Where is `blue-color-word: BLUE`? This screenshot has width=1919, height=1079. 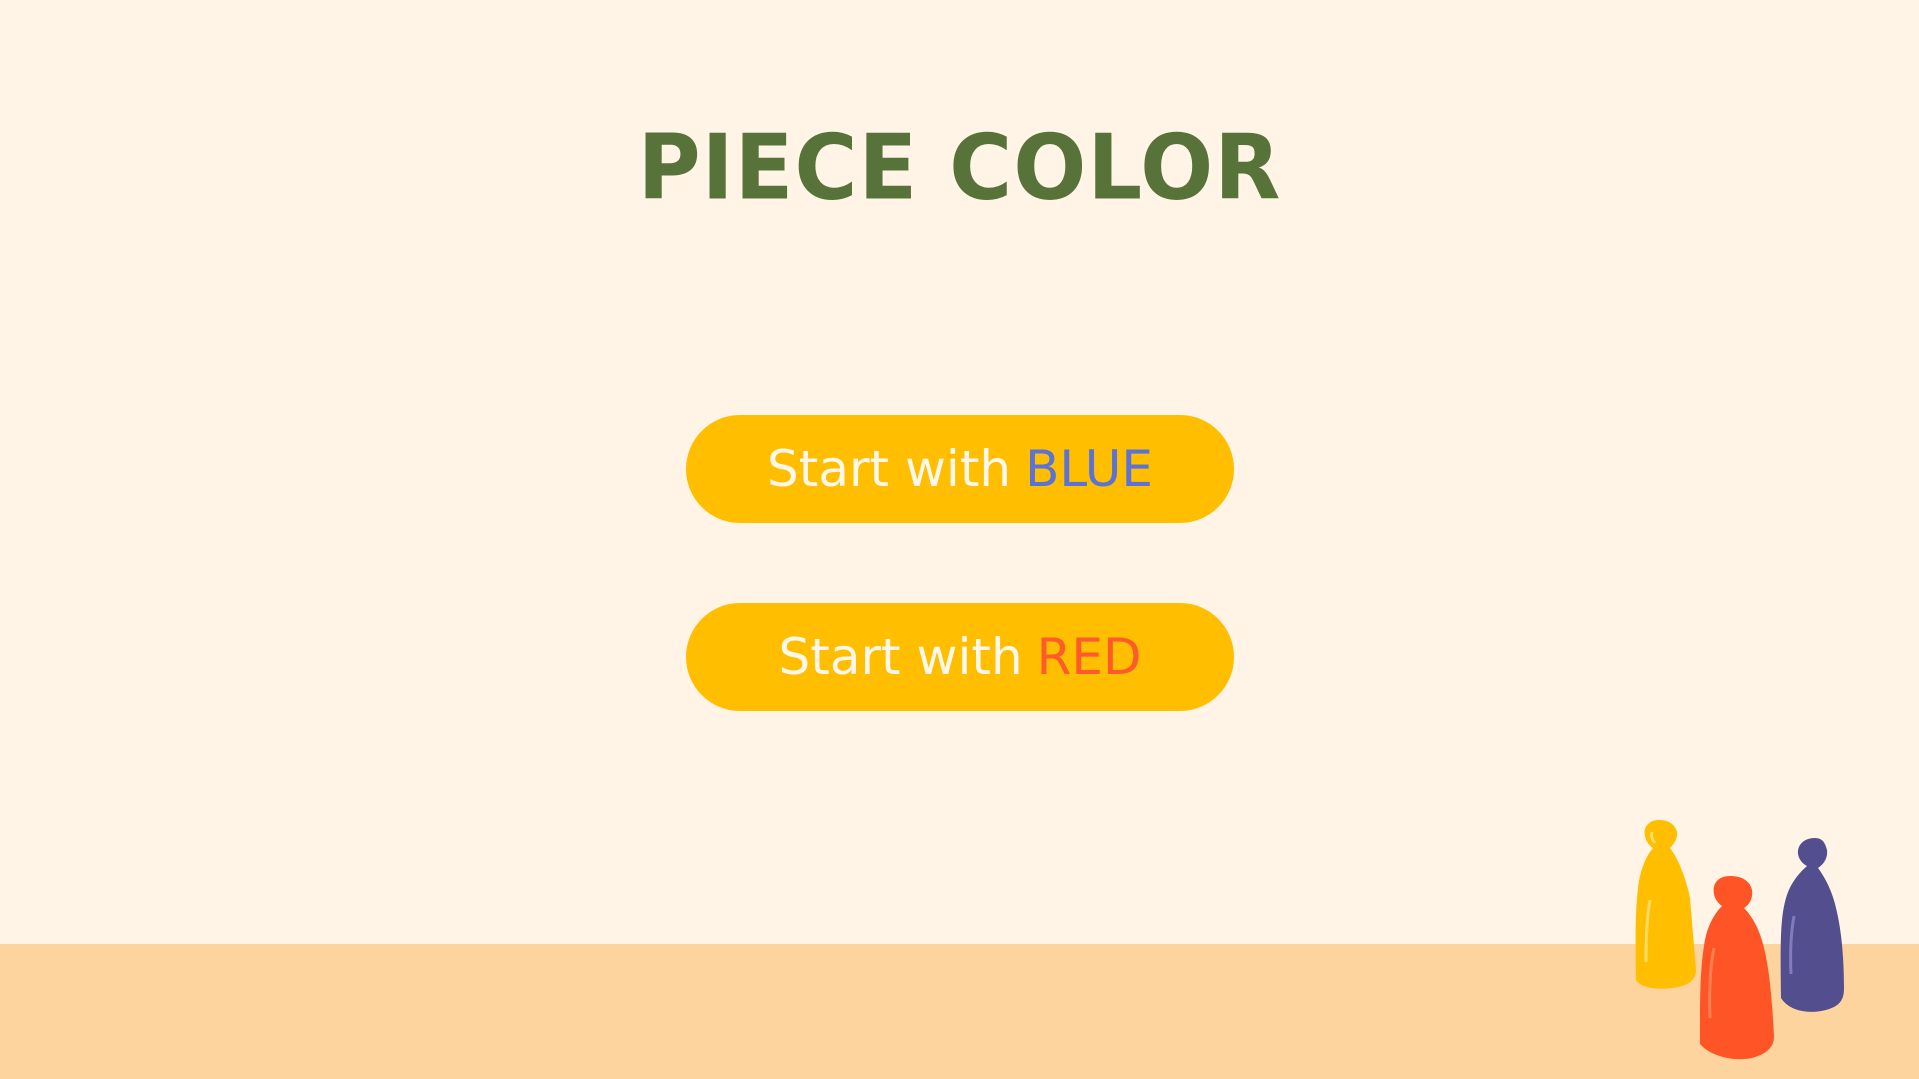 blue-color-word: BLUE is located at coordinates (1089, 469).